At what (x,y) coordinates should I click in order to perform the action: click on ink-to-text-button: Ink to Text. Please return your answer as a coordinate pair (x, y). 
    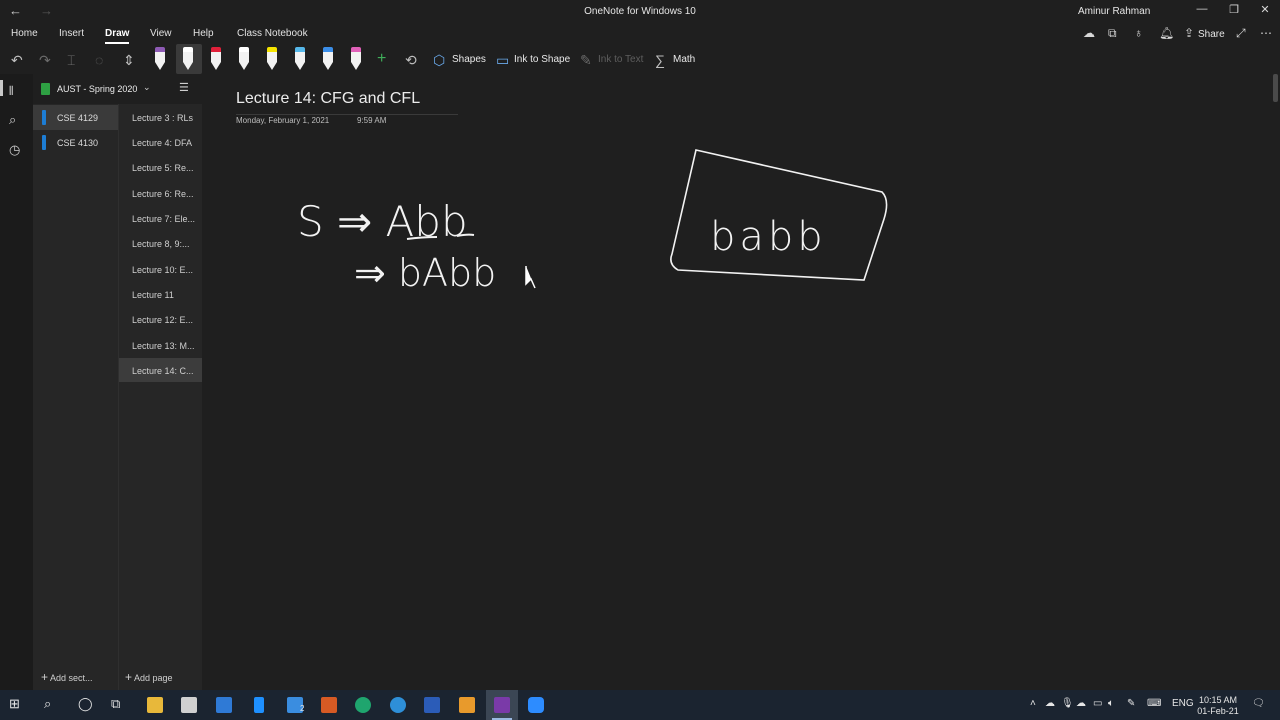
    Looking at the image, I should click on (620, 59).